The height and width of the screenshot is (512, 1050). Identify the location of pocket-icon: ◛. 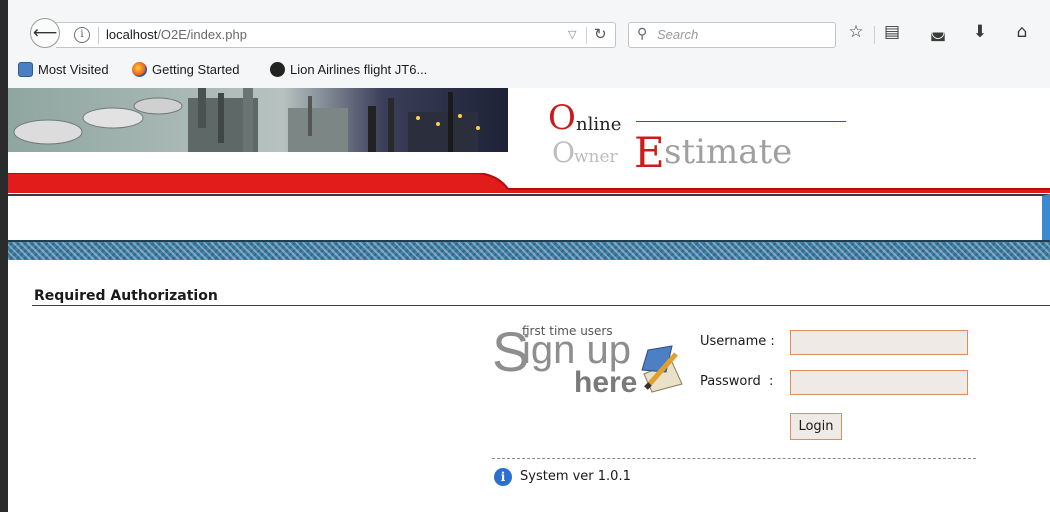
(938, 32).